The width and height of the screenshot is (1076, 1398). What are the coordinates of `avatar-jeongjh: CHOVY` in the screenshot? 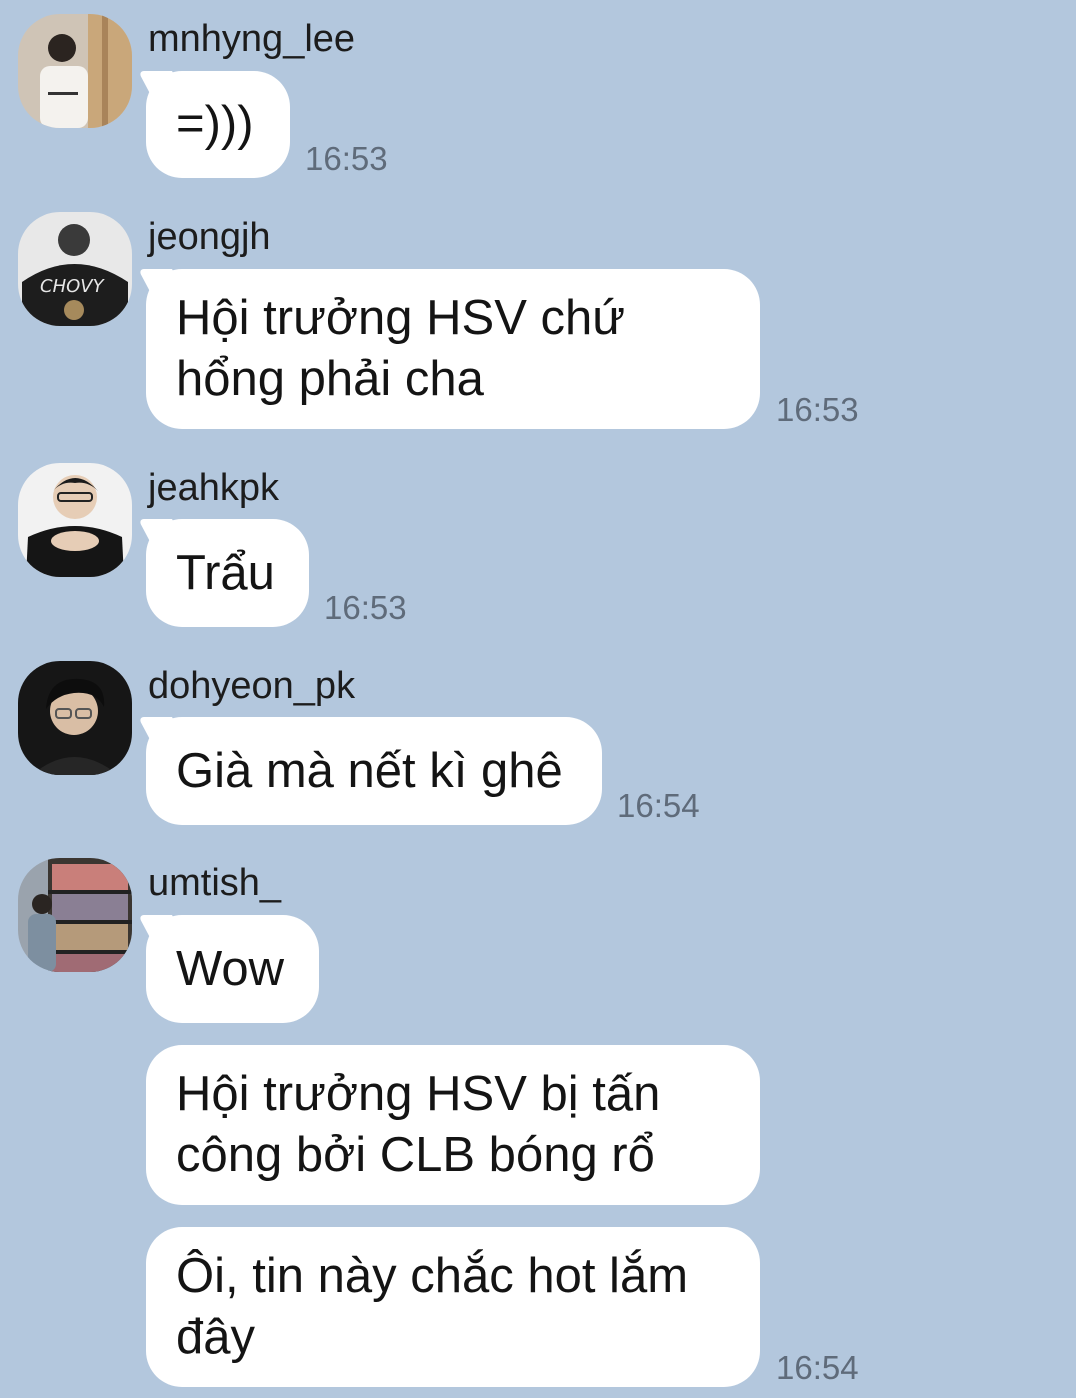 It's located at (75, 269).